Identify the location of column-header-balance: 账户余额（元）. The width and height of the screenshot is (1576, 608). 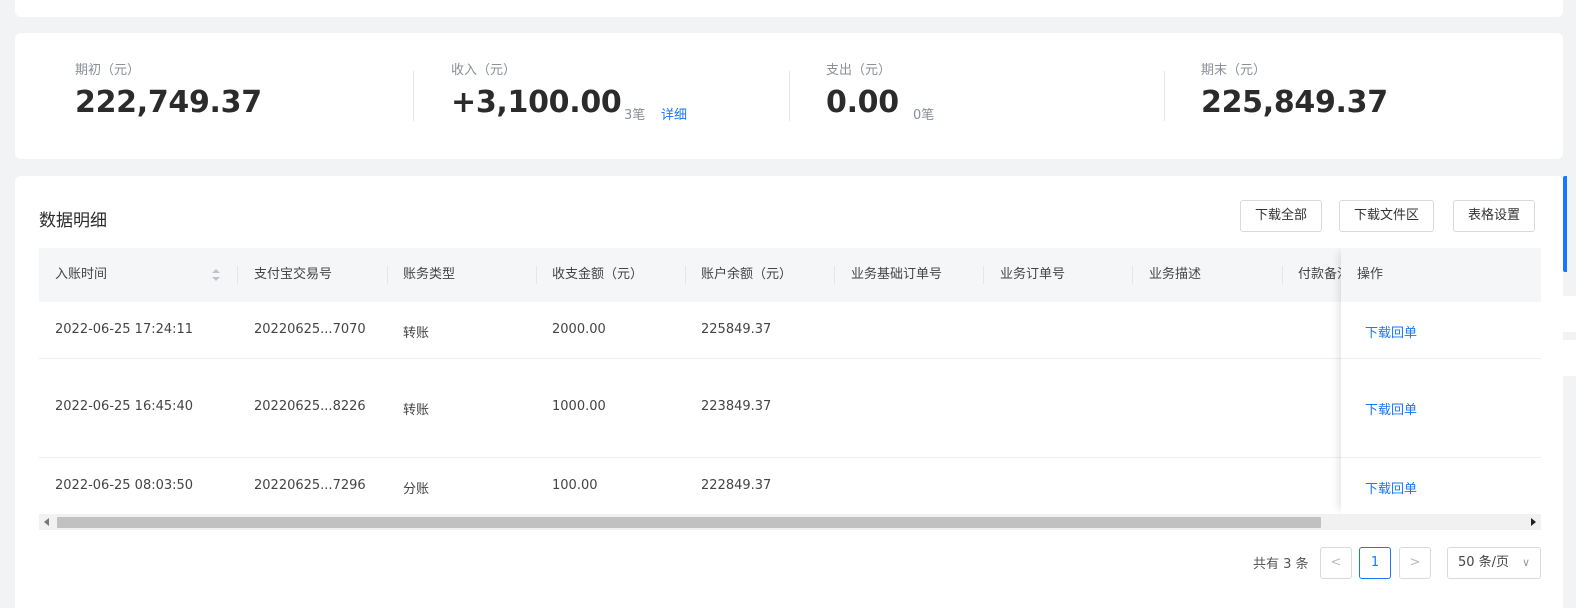
(747, 274).